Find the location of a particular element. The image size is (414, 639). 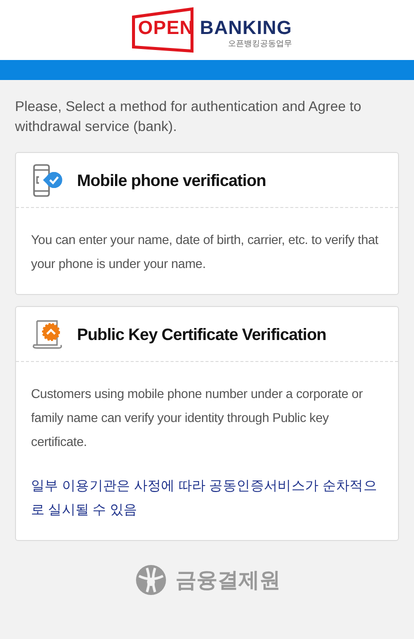

intro-text: Please, Select a method for authentication and Agree to withdrawal service (bank). is located at coordinates (188, 116).